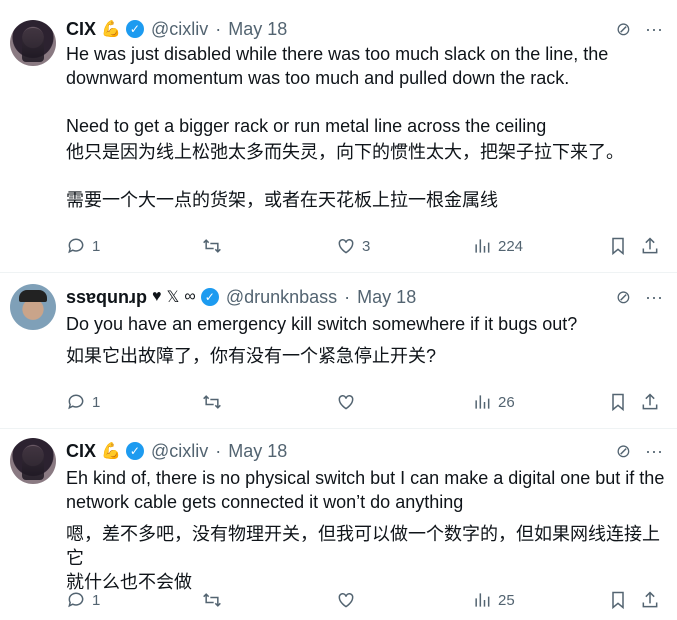  What do you see at coordinates (364, 402) in the screenshot?
I see `tweet-actions: 1 26` at bounding box center [364, 402].